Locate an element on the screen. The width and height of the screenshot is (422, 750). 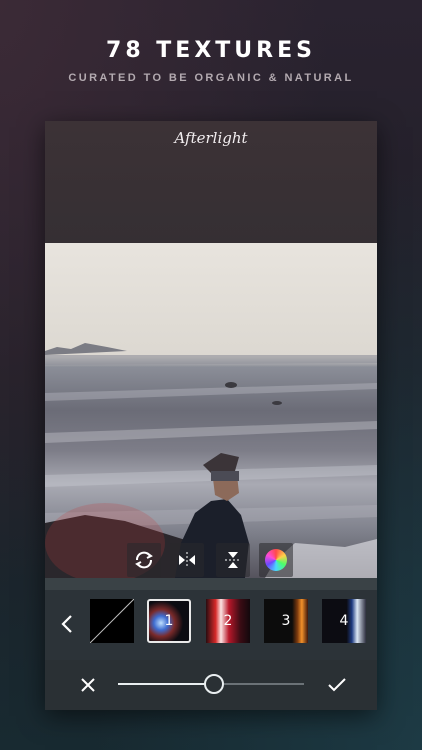
flip-horizontal-icon is located at coordinates (187, 560).